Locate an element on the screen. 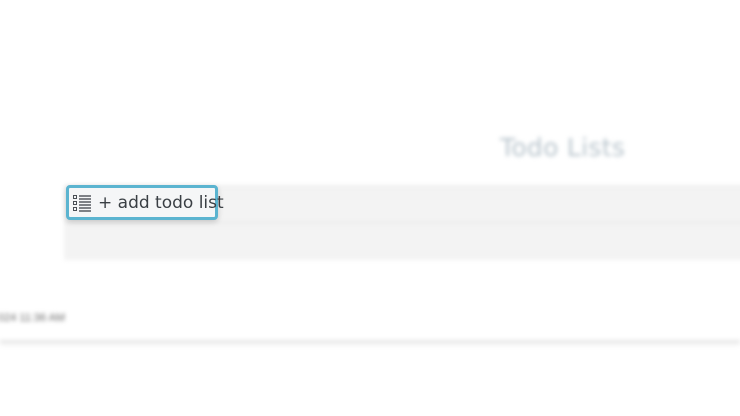 The image size is (740, 416). add-todo-list-button: + add todo list is located at coordinates (145, 202).